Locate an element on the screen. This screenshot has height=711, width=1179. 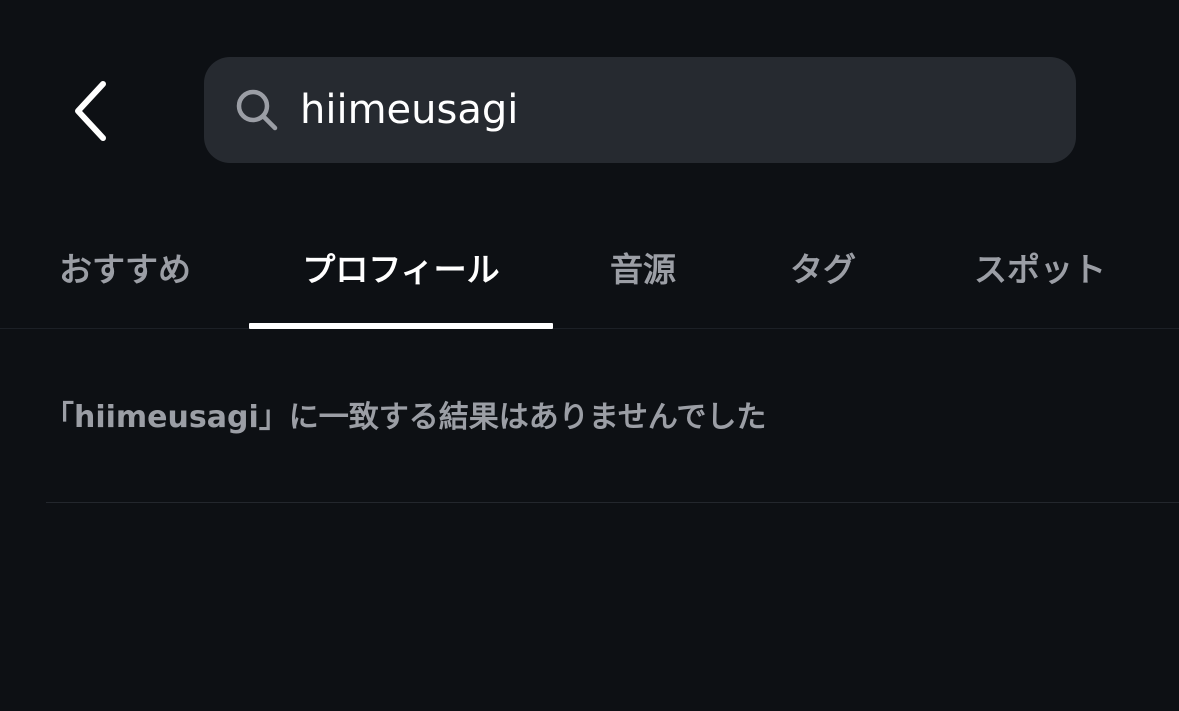
tabs-divider is located at coordinates (589, 328).